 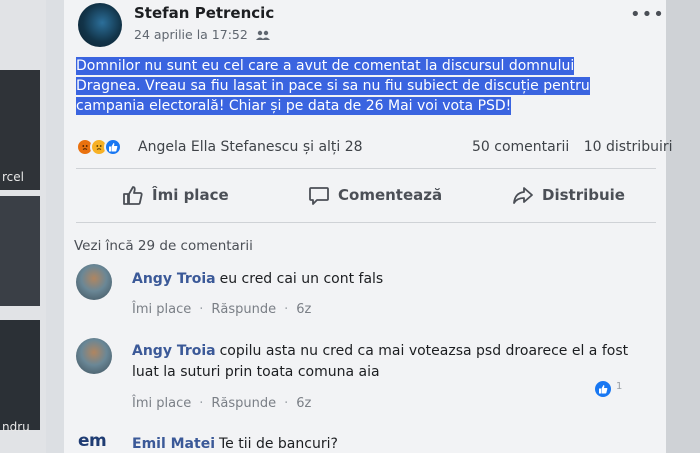 What do you see at coordinates (619, 386) in the screenshot?
I see `comment-like-count: 1` at bounding box center [619, 386].